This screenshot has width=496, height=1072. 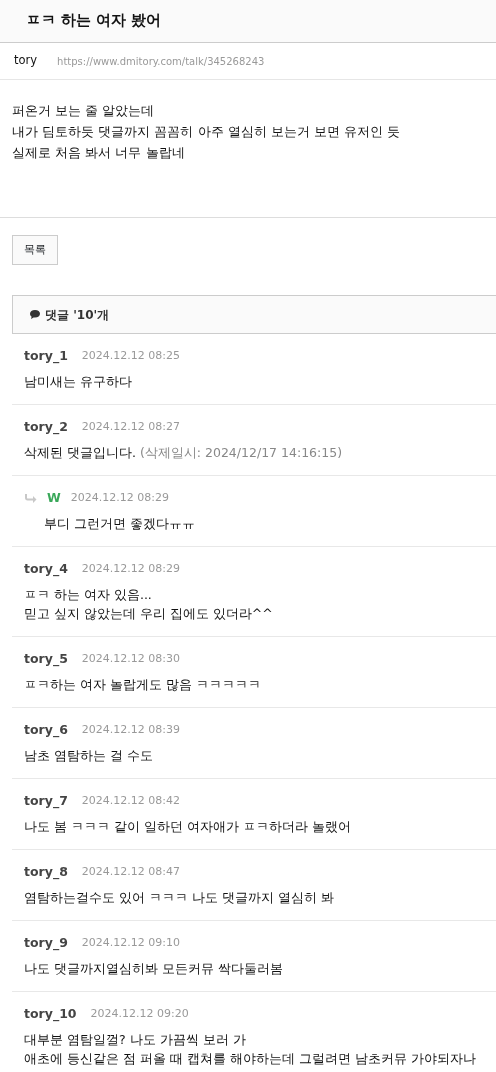 I want to click on comment-time: 2024.12.12 08:27, so click(x=130, y=426).